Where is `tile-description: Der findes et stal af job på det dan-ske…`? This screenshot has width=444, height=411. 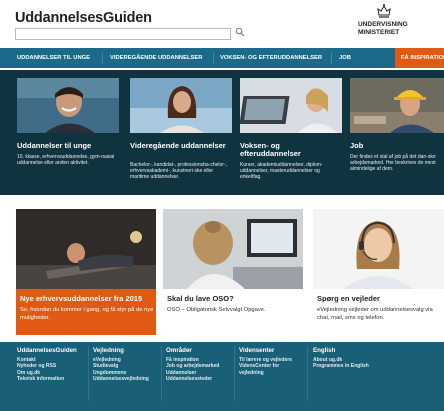
tile-description: Der findes et stal af job på det dan-ske… is located at coordinates (393, 163).